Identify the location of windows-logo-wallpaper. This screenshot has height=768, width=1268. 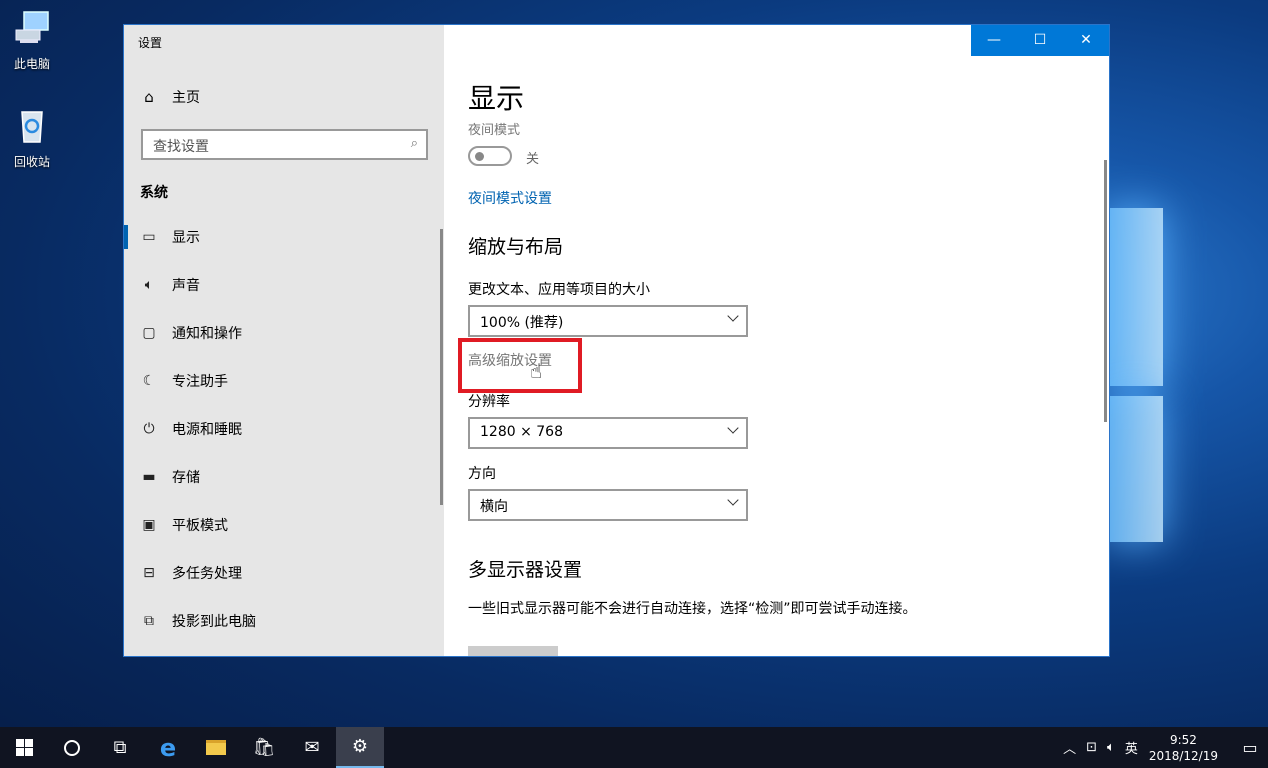
(1188, 370).